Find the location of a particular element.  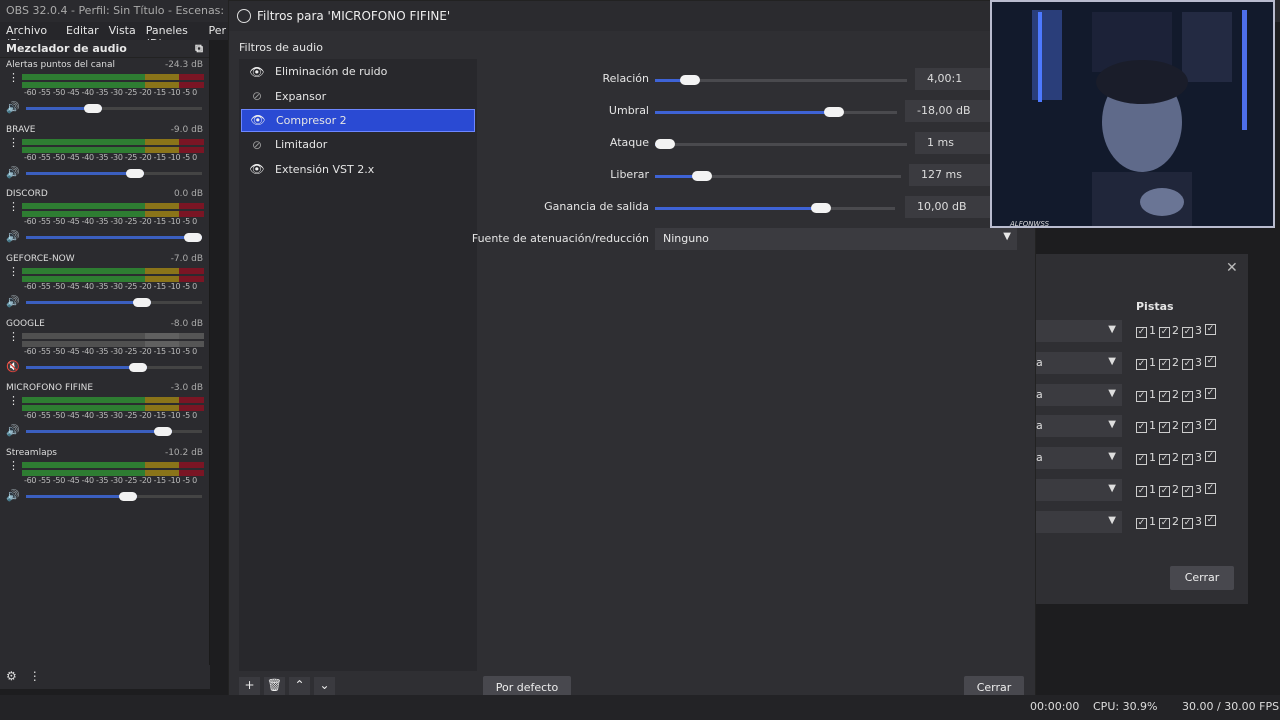

filters-dialog-title-bar: Filtros para 'MICROFONO FIFINE' is located at coordinates (632, 16).